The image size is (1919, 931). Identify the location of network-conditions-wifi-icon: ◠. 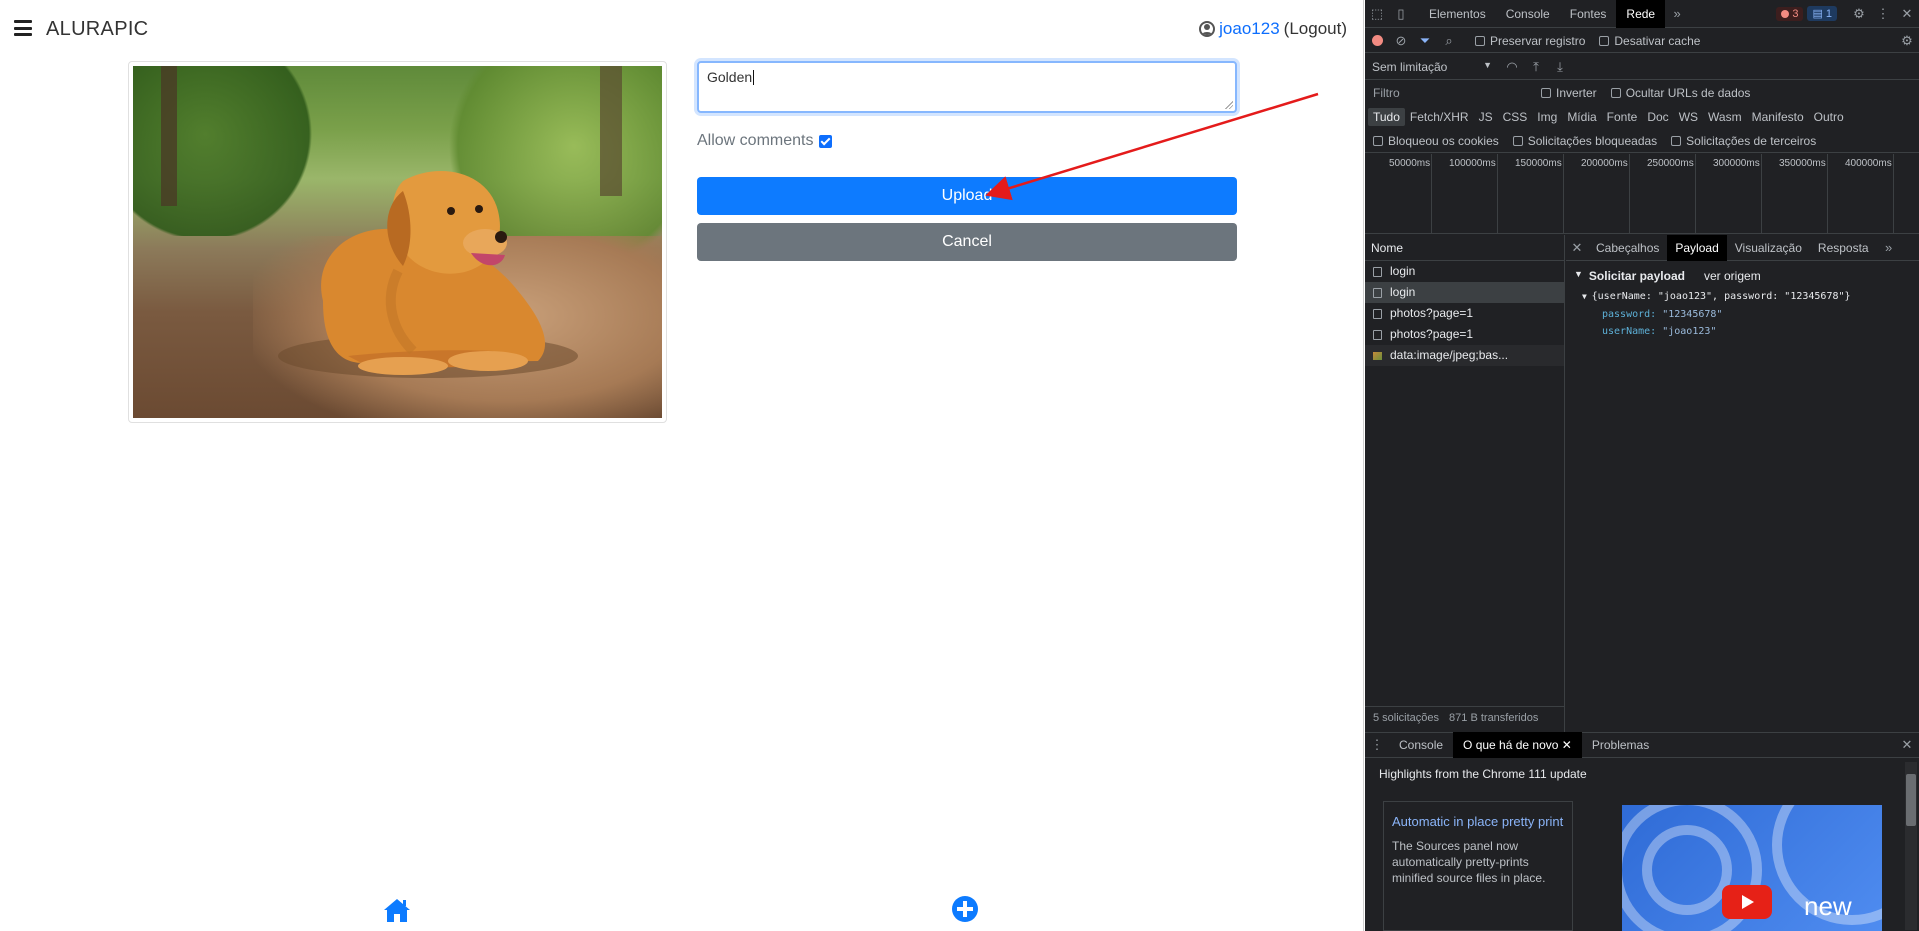
(1512, 67).